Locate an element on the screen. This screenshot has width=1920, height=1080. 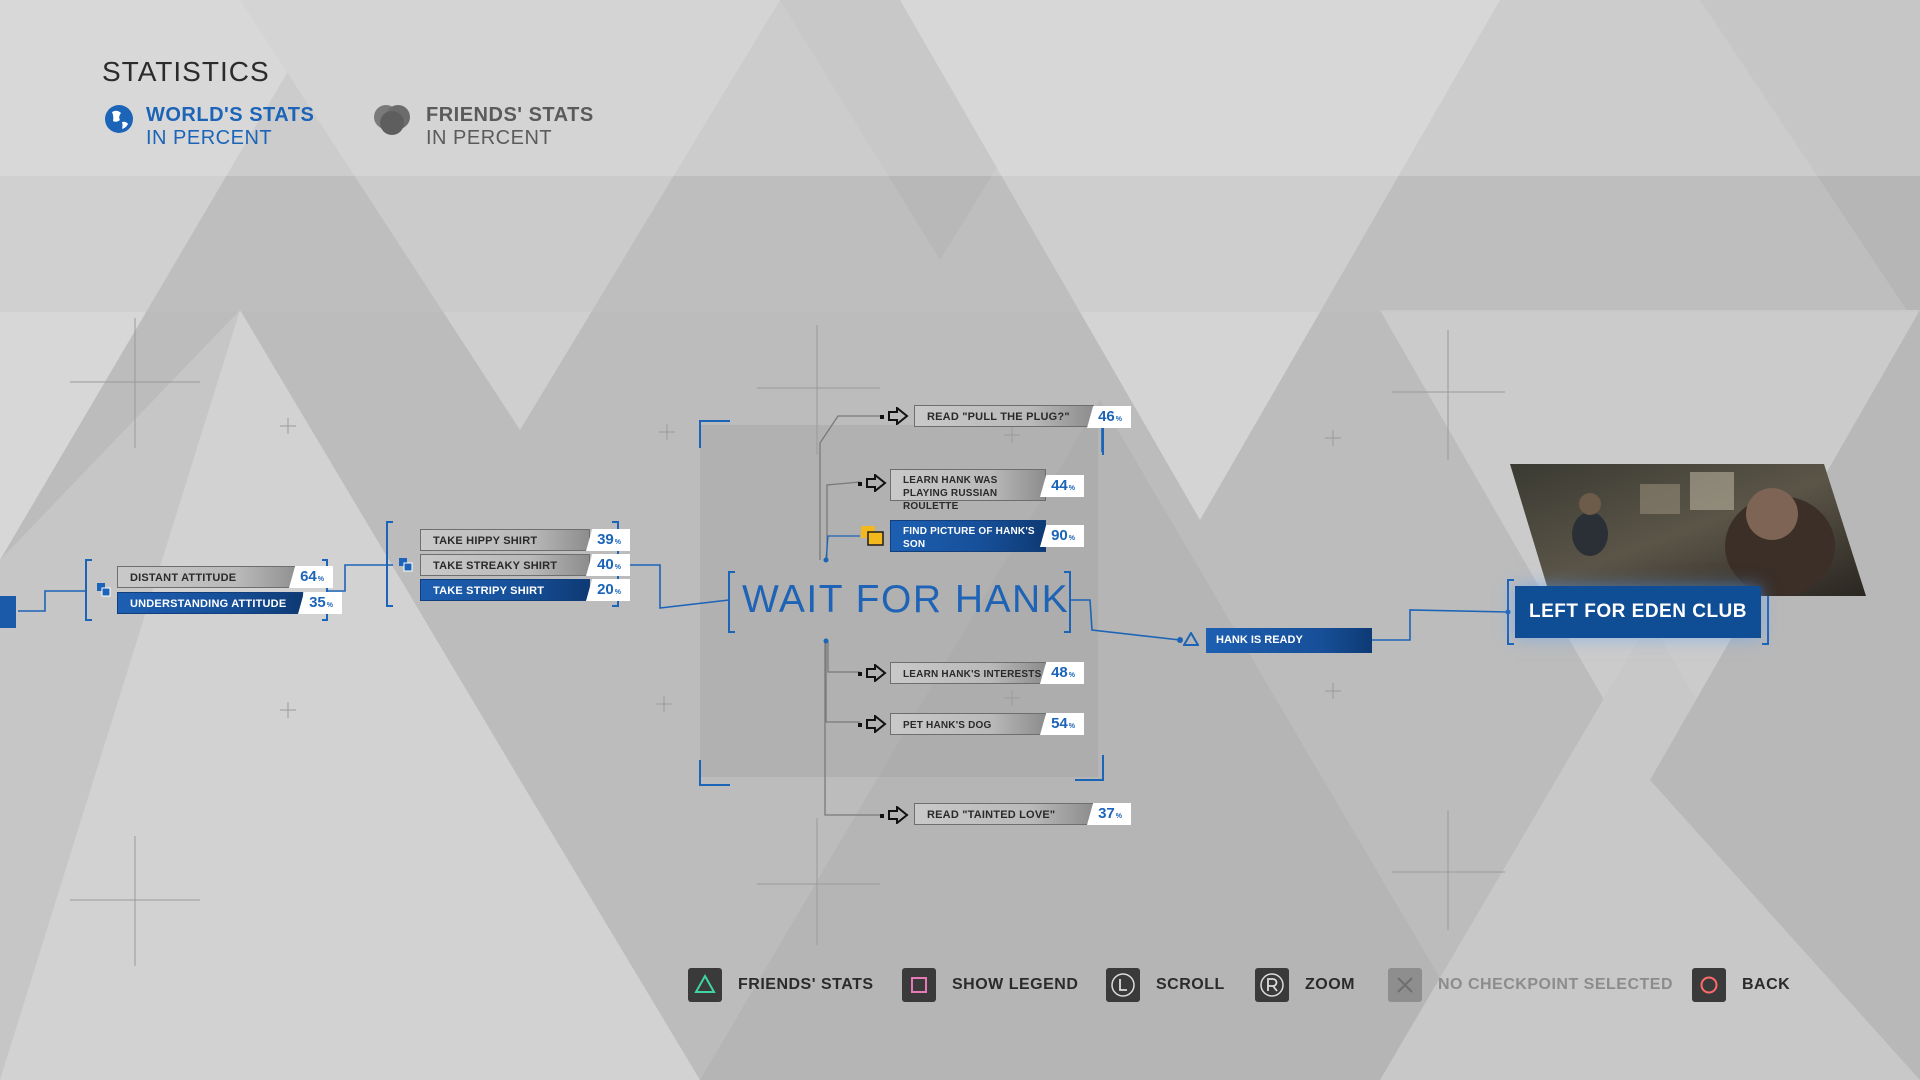
triangle-button-icon is located at coordinates (705, 985).